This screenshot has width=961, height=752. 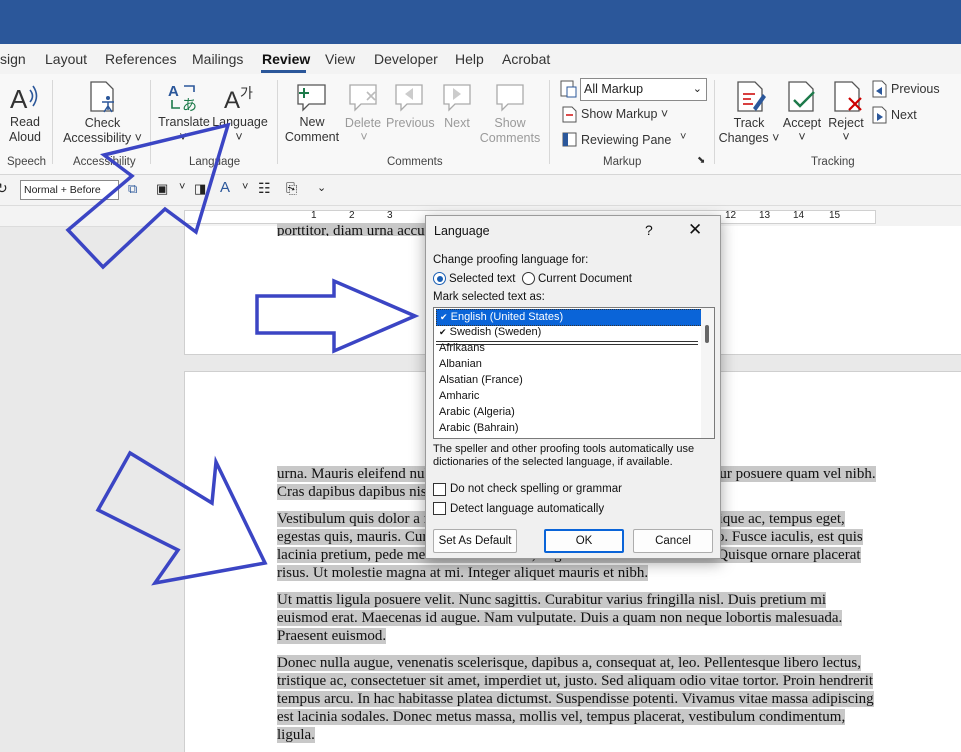 What do you see at coordinates (482, 279) in the screenshot?
I see `selected-text-label: Selected text` at bounding box center [482, 279].